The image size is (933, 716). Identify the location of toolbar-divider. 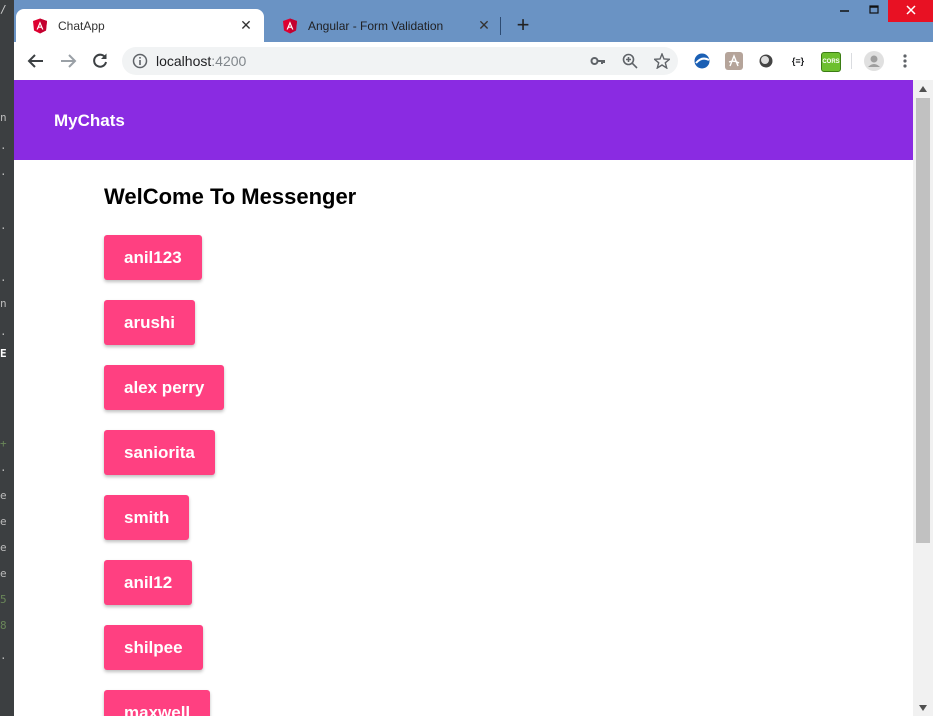
(851, 61).